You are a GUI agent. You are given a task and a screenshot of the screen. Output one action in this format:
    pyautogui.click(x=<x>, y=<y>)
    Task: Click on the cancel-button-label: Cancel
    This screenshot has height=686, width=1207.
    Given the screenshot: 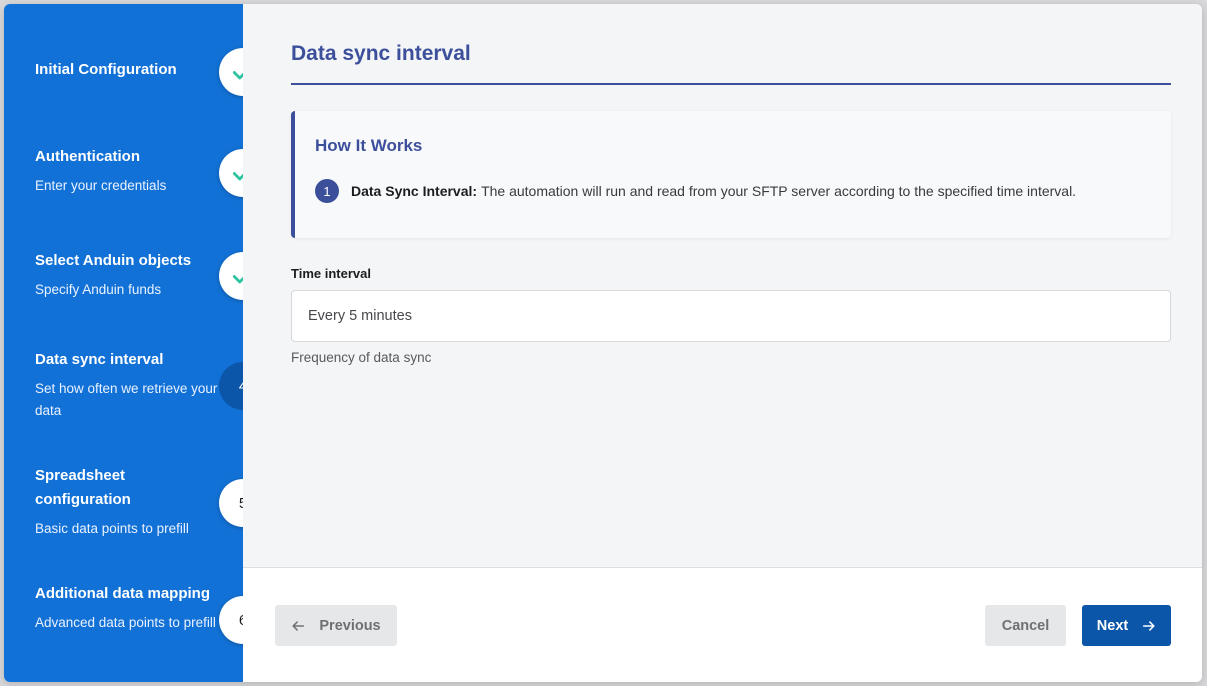 What is the action you would take?
    pyautogui.click(x=1025, y=625)
    